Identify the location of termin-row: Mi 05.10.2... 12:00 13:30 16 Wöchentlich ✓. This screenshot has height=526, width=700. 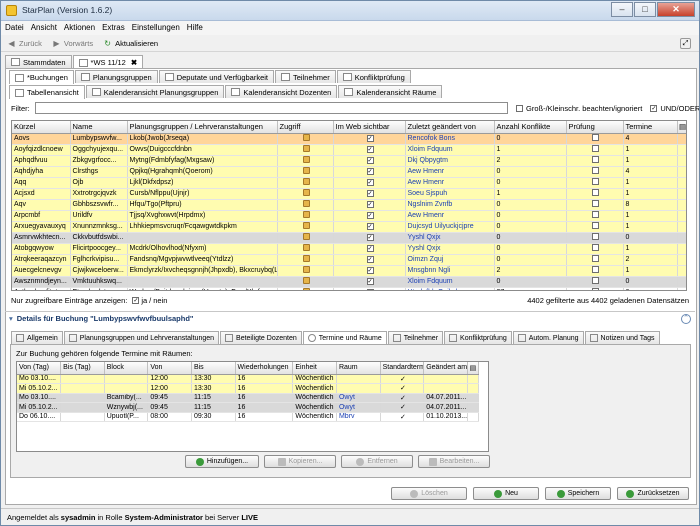
(248, 388).